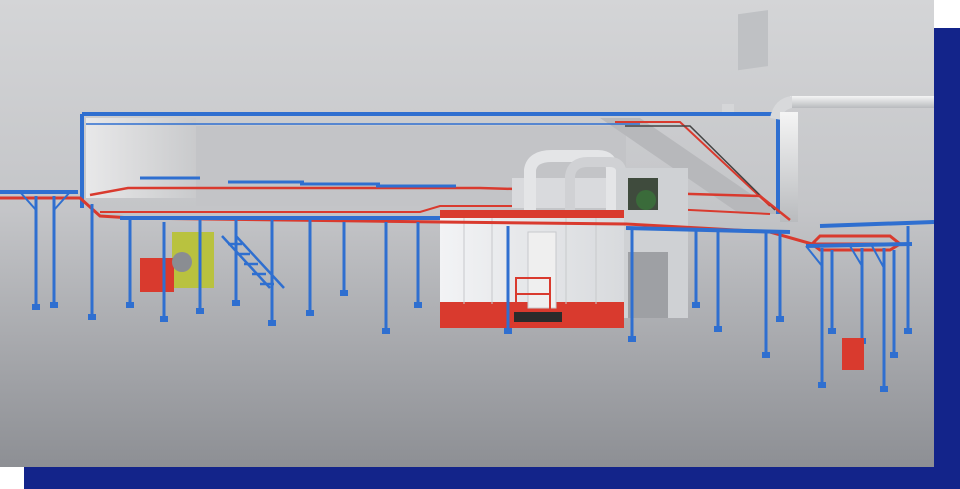 The width and height of the screenshot is (960, 489). Describe the element at coordinates (542, 270) in the screenshot. I see `booth-opening` at that location.